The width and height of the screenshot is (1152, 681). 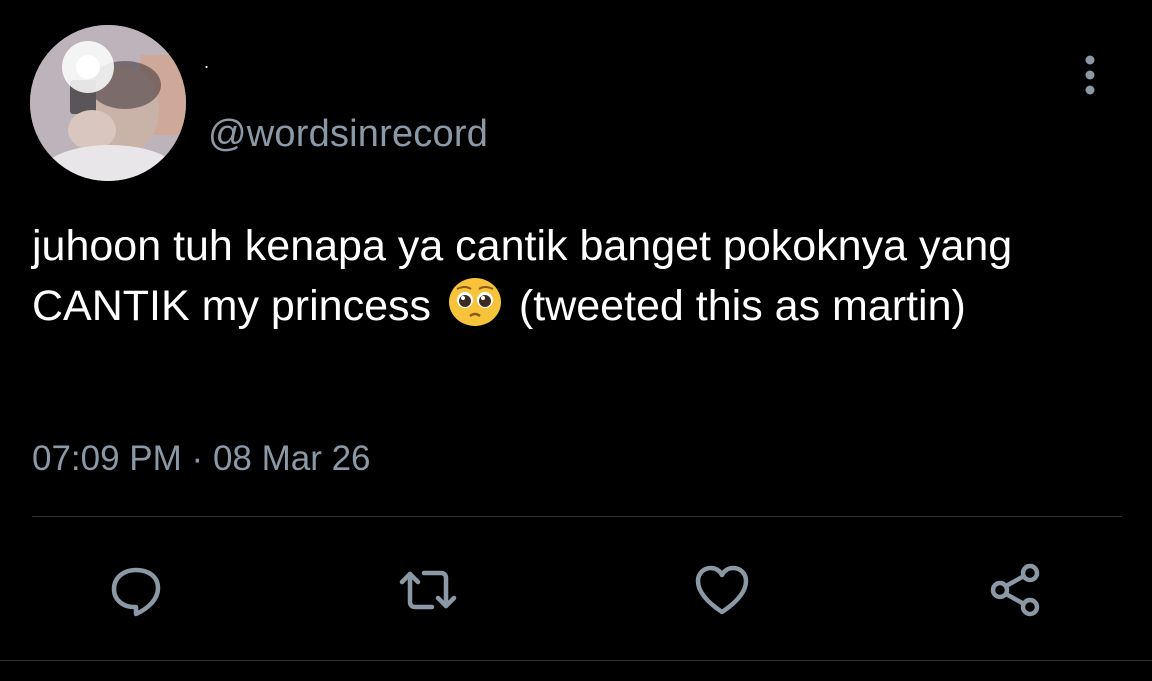 I want to click on more-options-button, so click(x=1090, y=75).